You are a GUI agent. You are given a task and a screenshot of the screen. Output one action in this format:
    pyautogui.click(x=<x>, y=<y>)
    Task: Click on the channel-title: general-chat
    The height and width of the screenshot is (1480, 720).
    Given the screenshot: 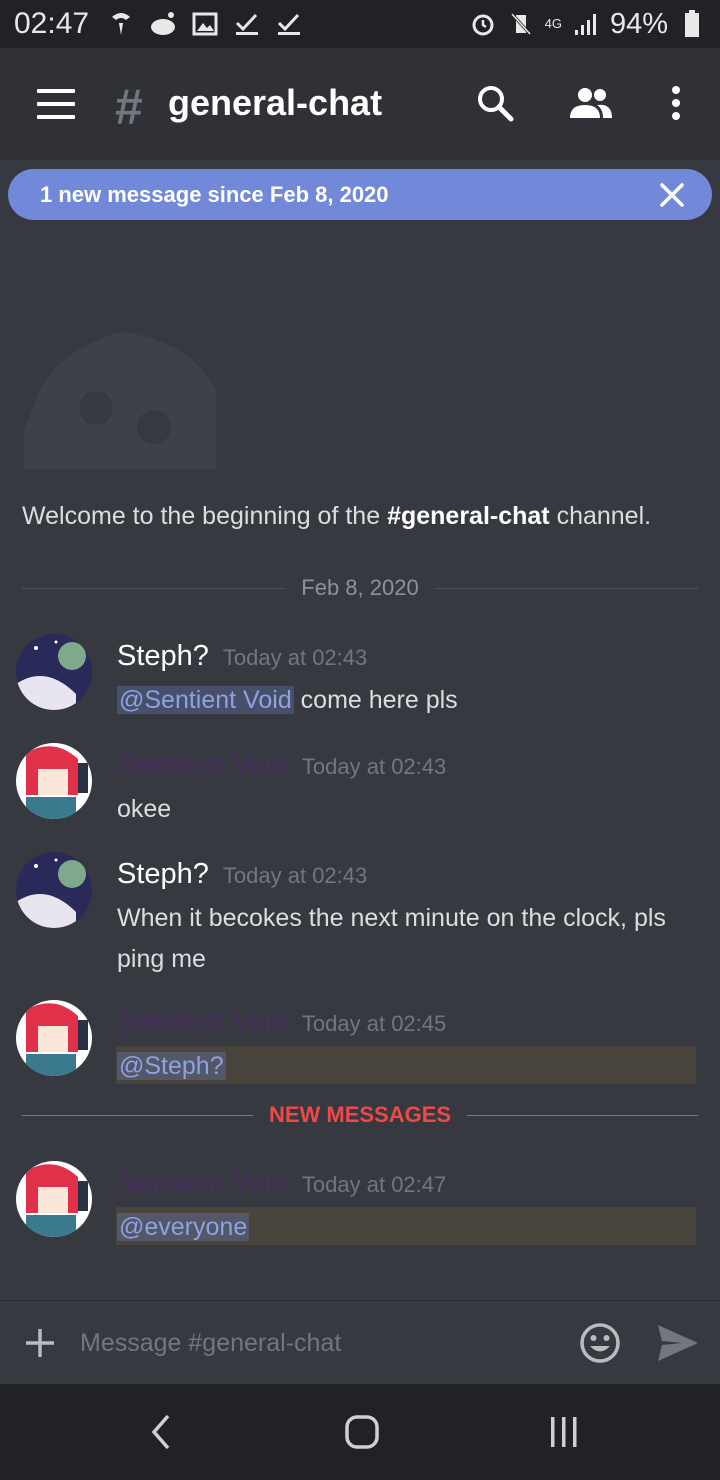 What is the action you would take?
    pyautogui.click(x=275, y=102)
    